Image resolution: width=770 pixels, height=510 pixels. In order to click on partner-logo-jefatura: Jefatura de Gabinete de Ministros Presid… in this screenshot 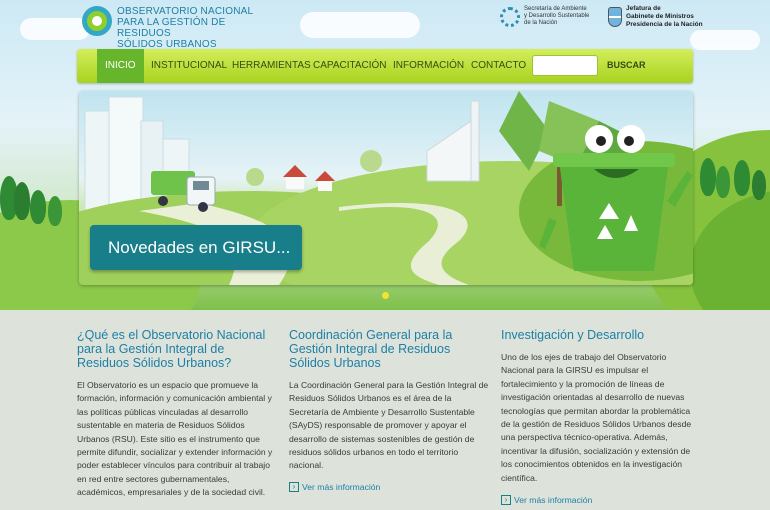, I will do `click(658, 17)`.